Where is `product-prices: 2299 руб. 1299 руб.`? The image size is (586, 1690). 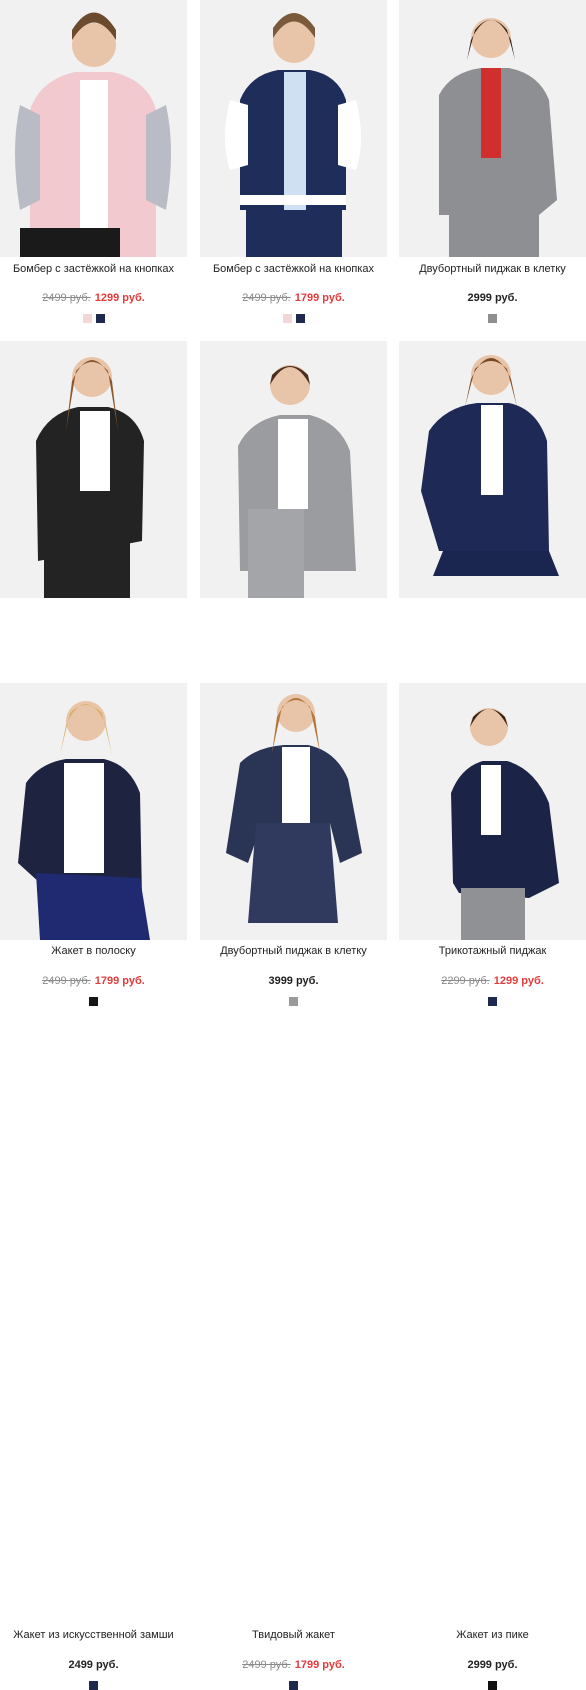 product-prices: 2299 руб. 1299 руб. is located at coordinates (492, 981).